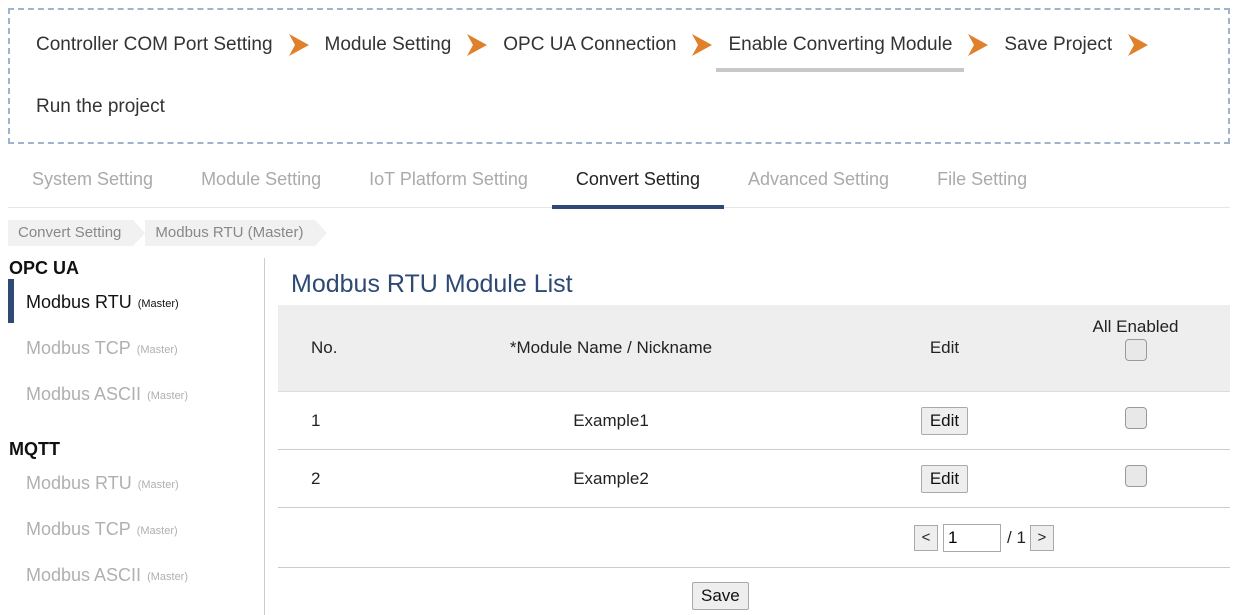 The image size is (1235, 615). What do you see at coordinates (136, 483) in the screenshot?
I see `sidebar-item-mqtt-modbus-rtu: Modbus RTU (Master)` at bounding box center [136, 483].